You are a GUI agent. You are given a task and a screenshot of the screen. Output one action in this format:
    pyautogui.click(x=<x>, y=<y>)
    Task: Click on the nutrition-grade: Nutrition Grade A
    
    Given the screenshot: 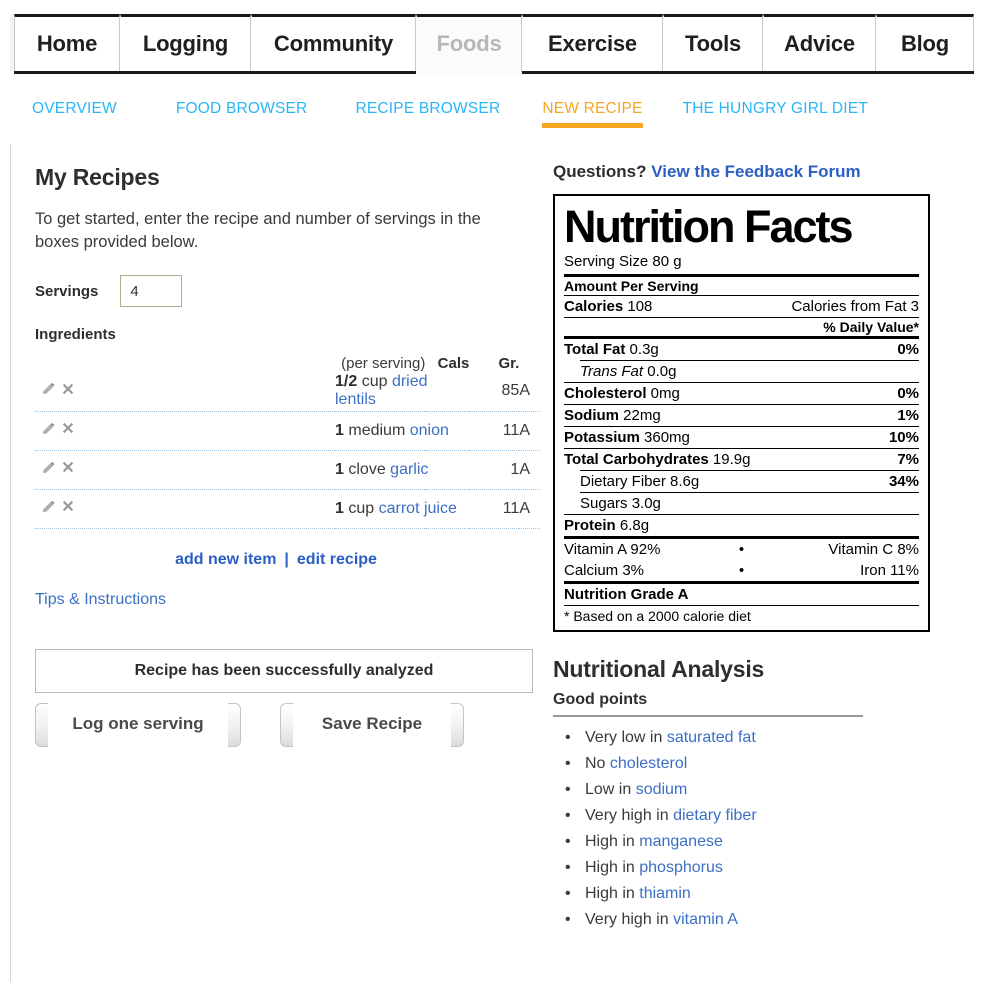 What is the action you would take?
    pyautogui.click(x=626, y=594)
    